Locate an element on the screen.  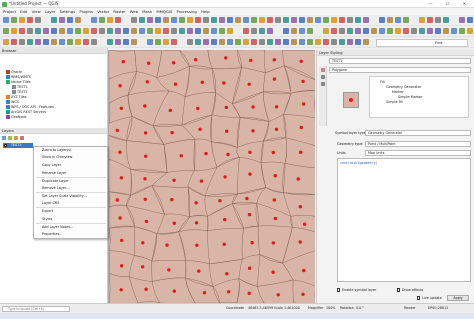
geometry-type-select: Point / MultiPoint is located at coordinates (418, 144).